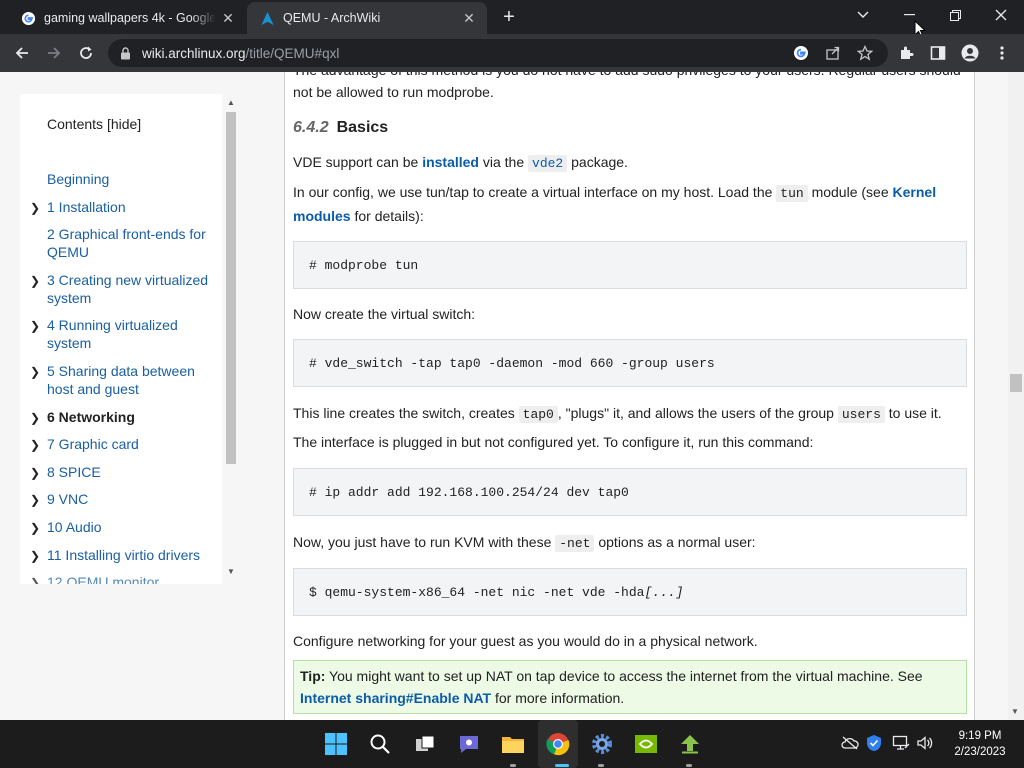  Describe the element at coordinates (602, 744) in the screenshot. I see `settings-gear-icon` at that location.